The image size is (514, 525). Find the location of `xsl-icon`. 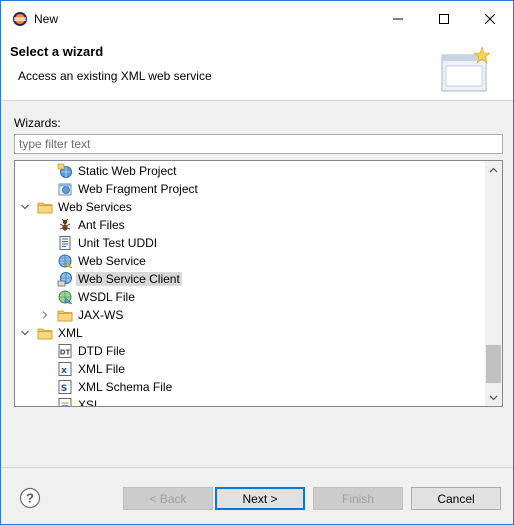

xsl-icon is located at coordinates (65, 401).